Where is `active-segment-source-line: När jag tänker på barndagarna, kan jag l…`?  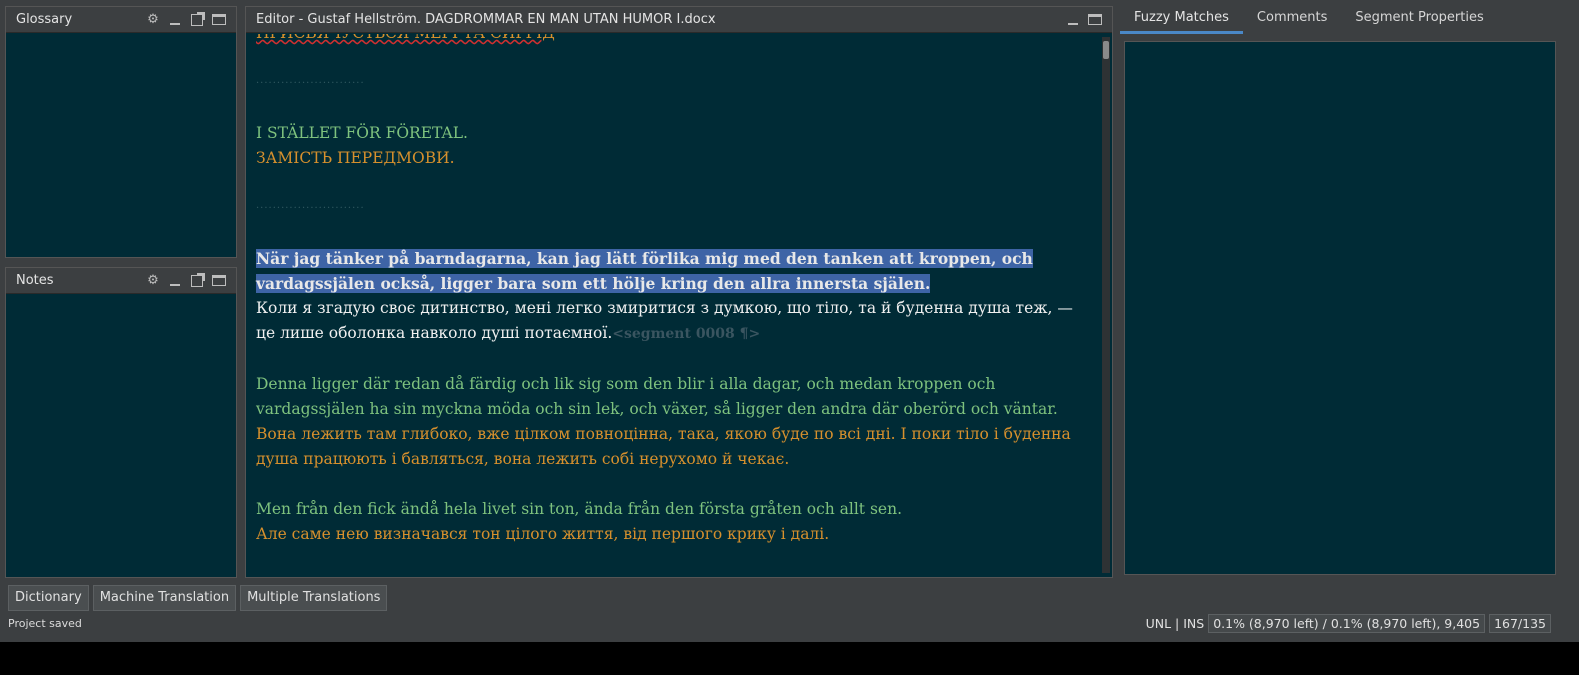
active-segment-source-line: När jag tänker på barndagarna, kan jag l… is located at coordinates (644, 258).